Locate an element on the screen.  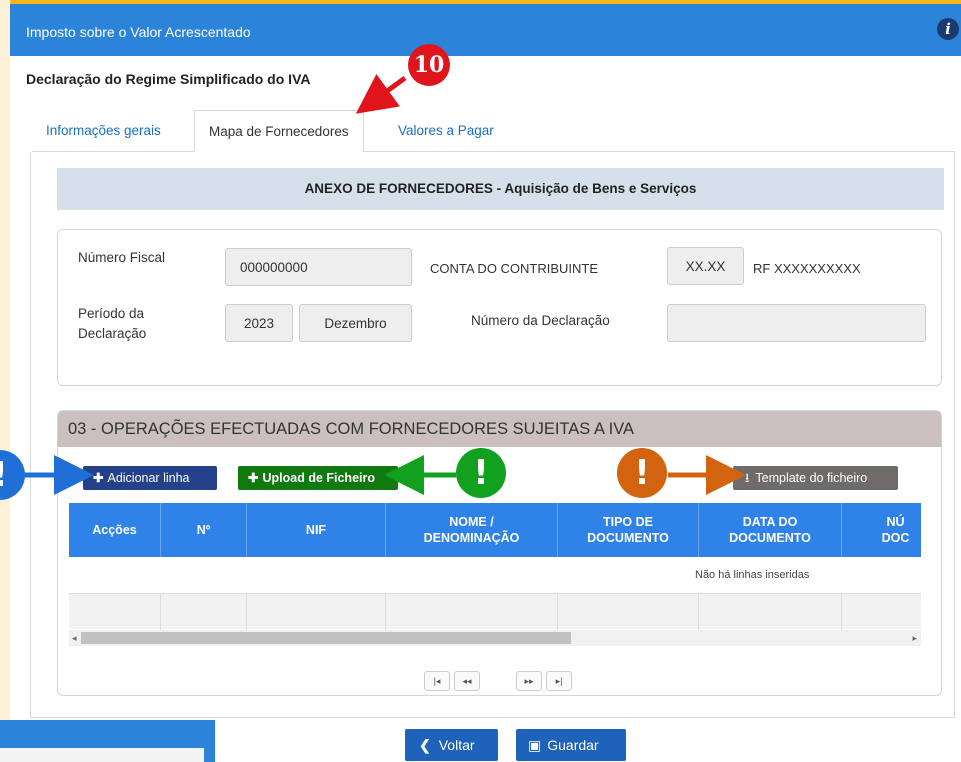
exclamation-marker-orange: ! is located at coordinates (642, 473).